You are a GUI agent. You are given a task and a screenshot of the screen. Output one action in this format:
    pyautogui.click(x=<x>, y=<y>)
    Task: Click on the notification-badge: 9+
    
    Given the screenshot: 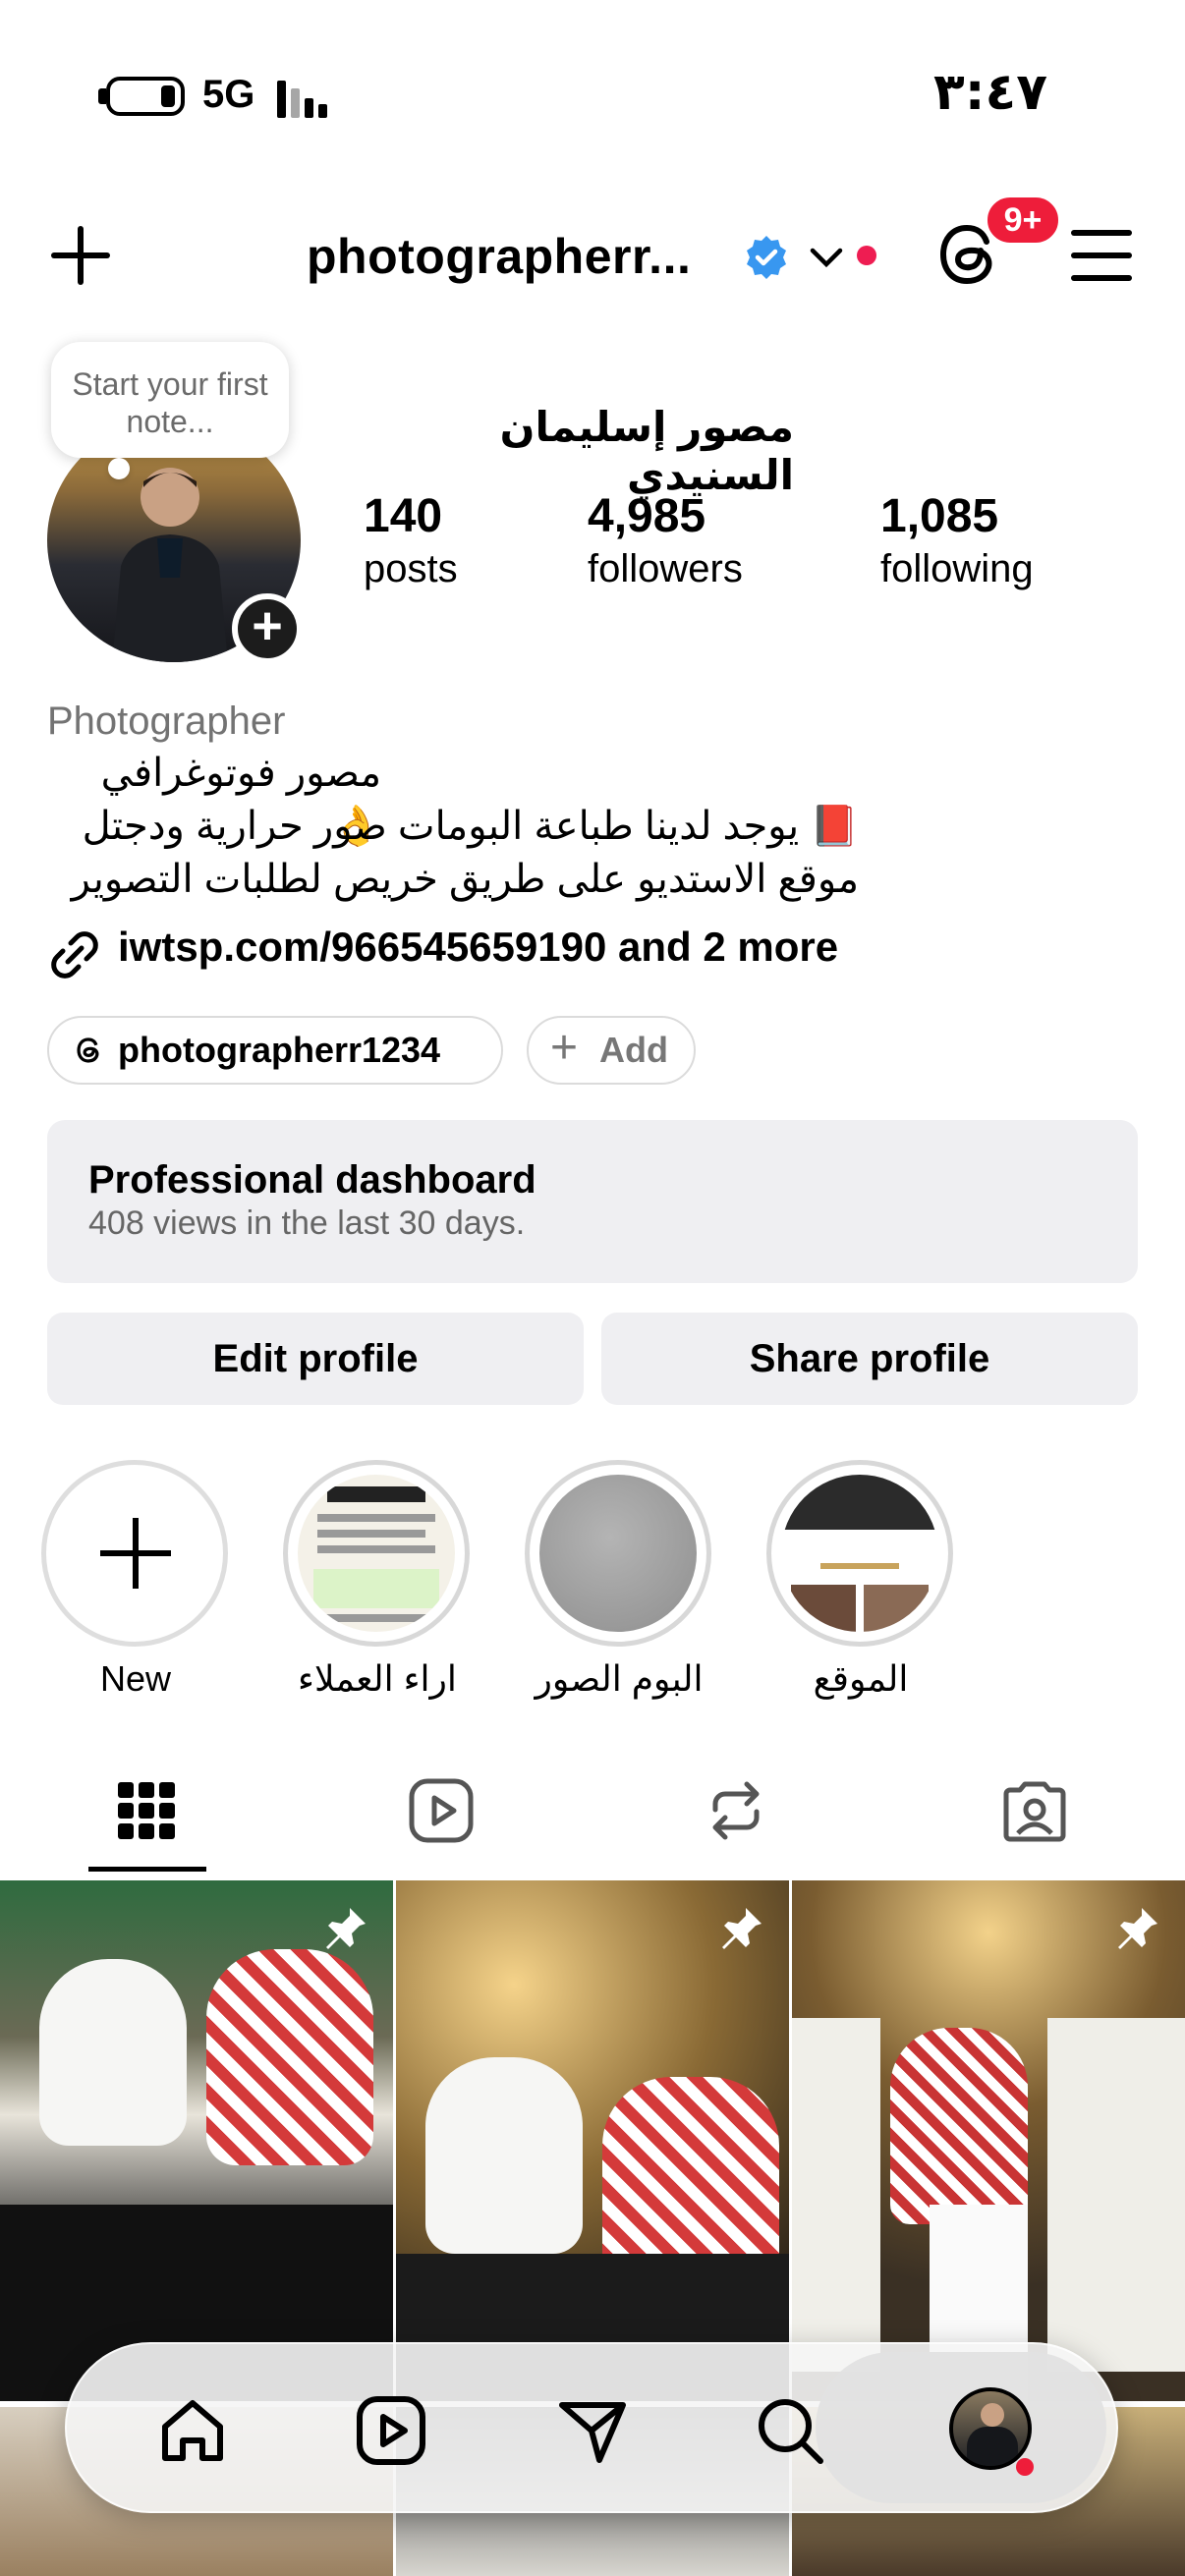 What is the action you would take?
    pyautogui.click(x=1023, y=220)
    